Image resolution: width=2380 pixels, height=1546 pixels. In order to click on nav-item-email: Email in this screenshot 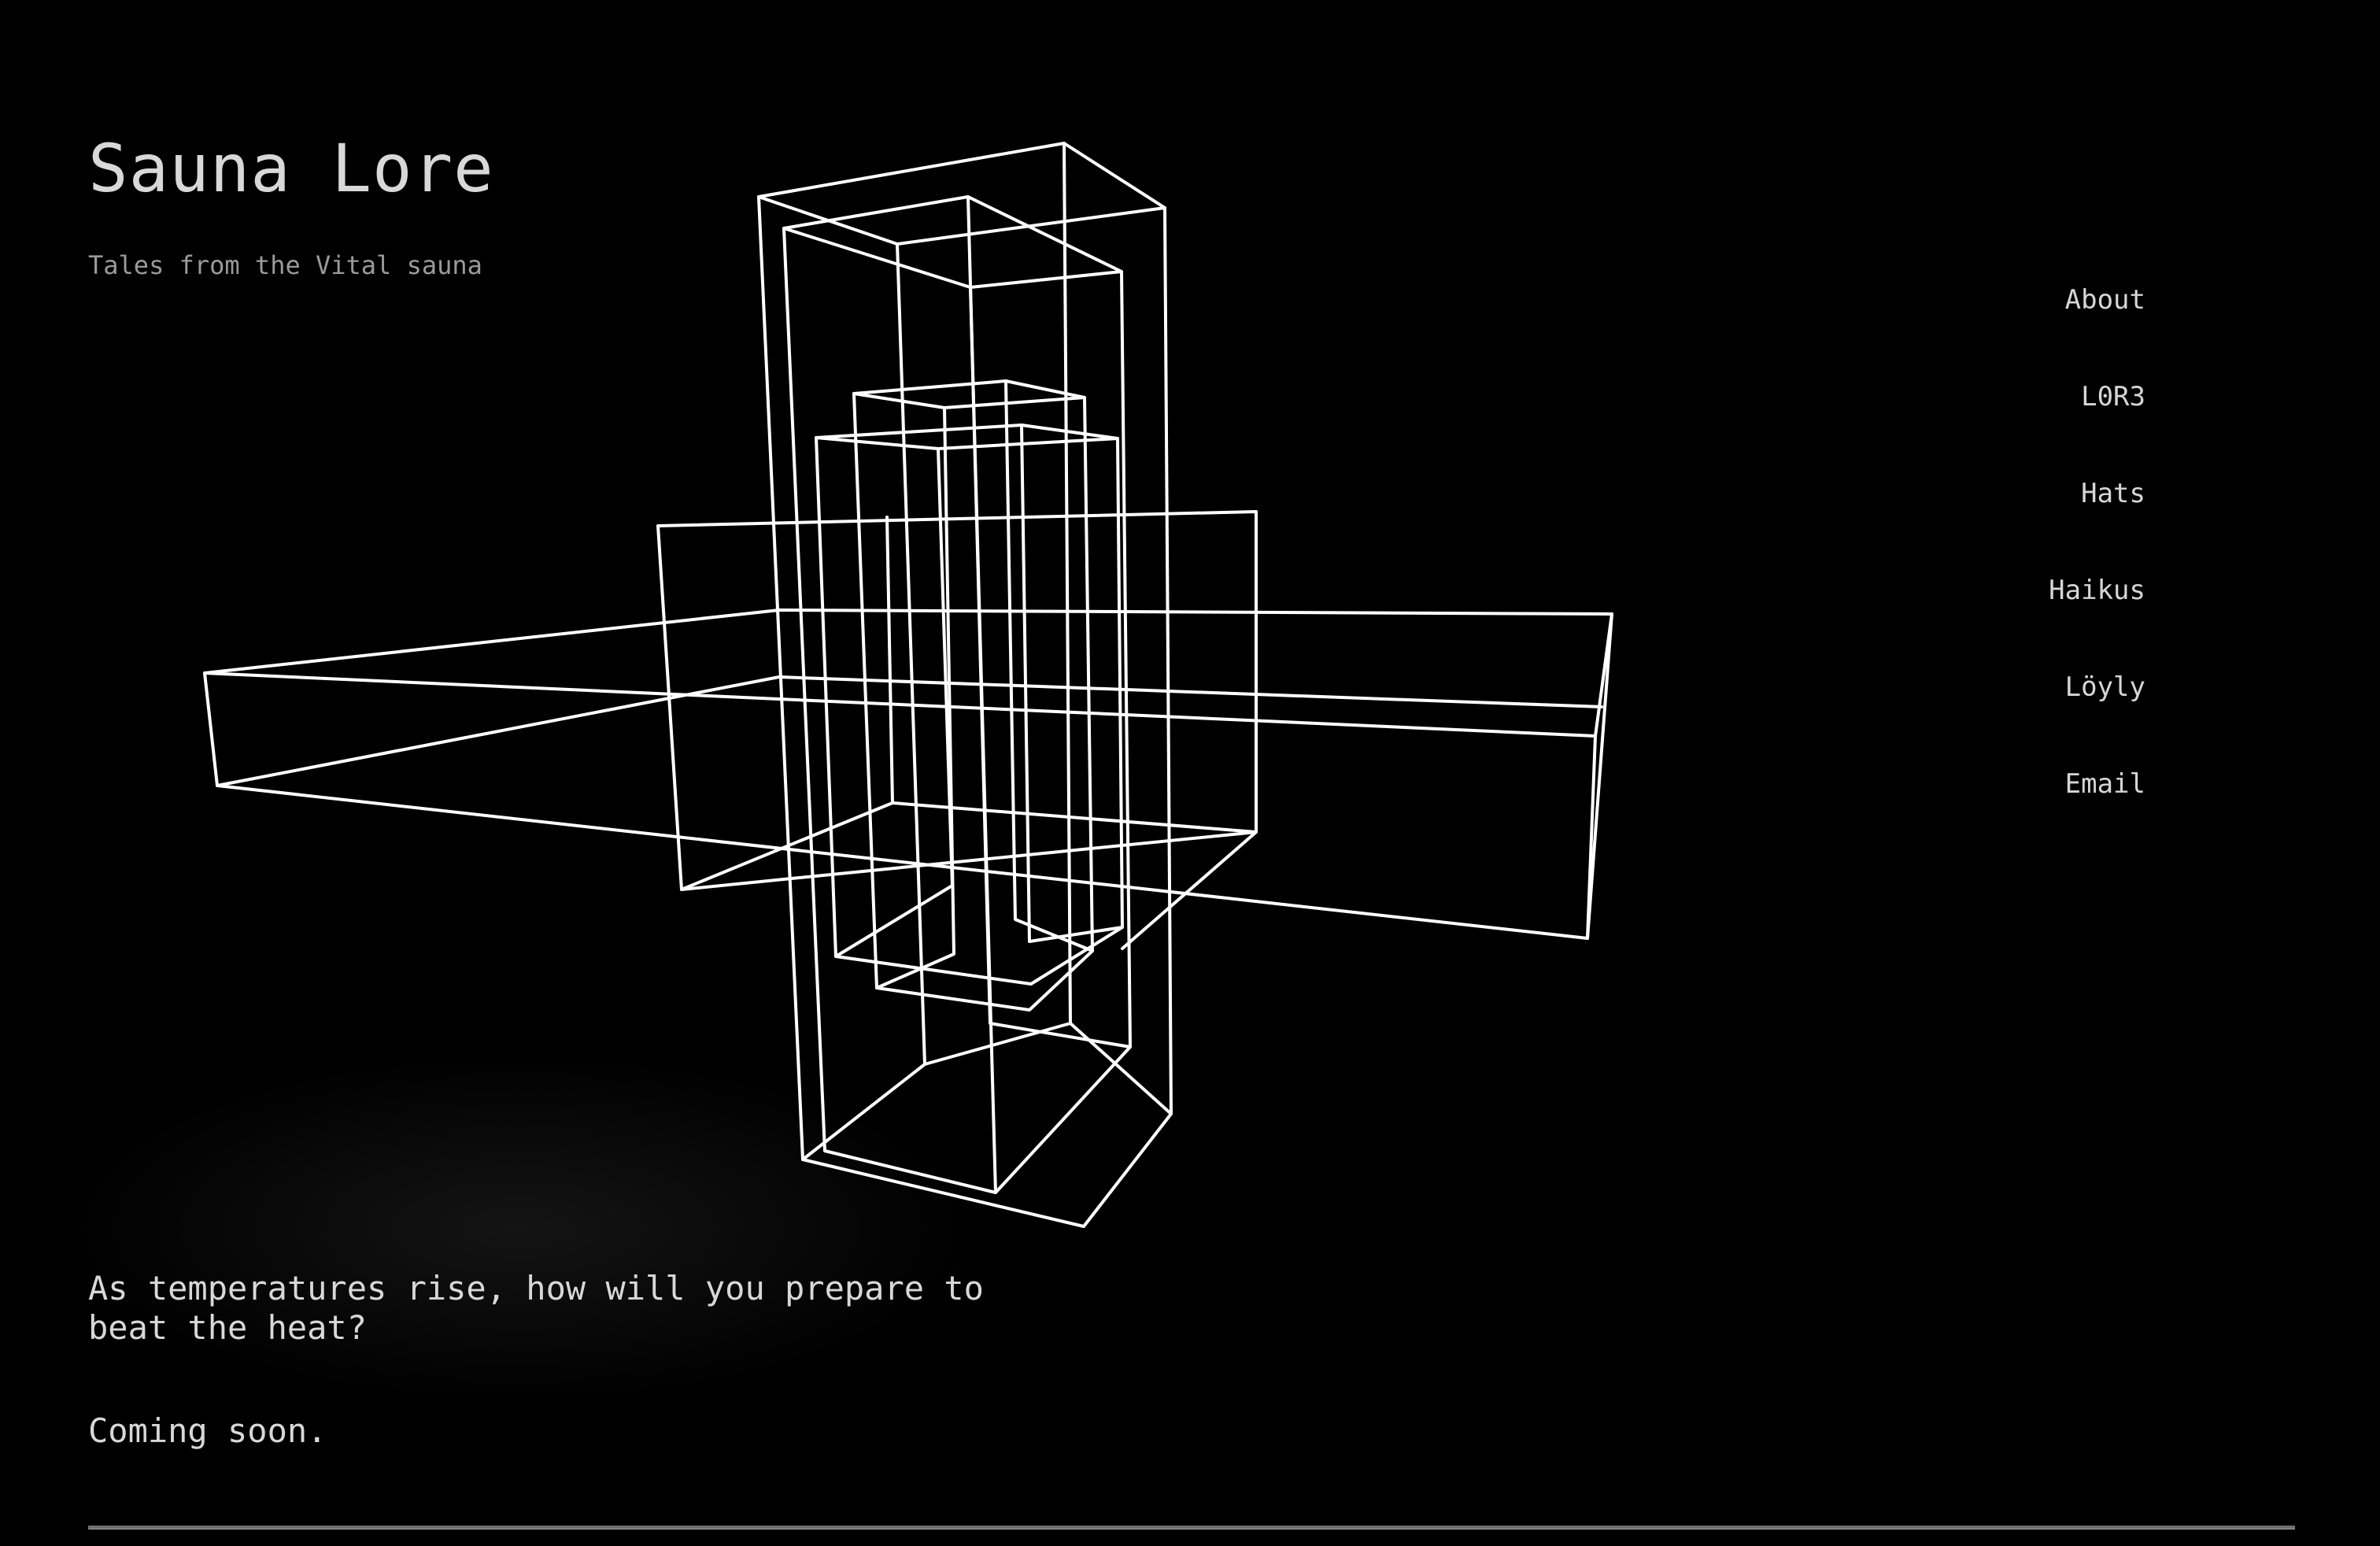, I will do `click(2105, 815)`.